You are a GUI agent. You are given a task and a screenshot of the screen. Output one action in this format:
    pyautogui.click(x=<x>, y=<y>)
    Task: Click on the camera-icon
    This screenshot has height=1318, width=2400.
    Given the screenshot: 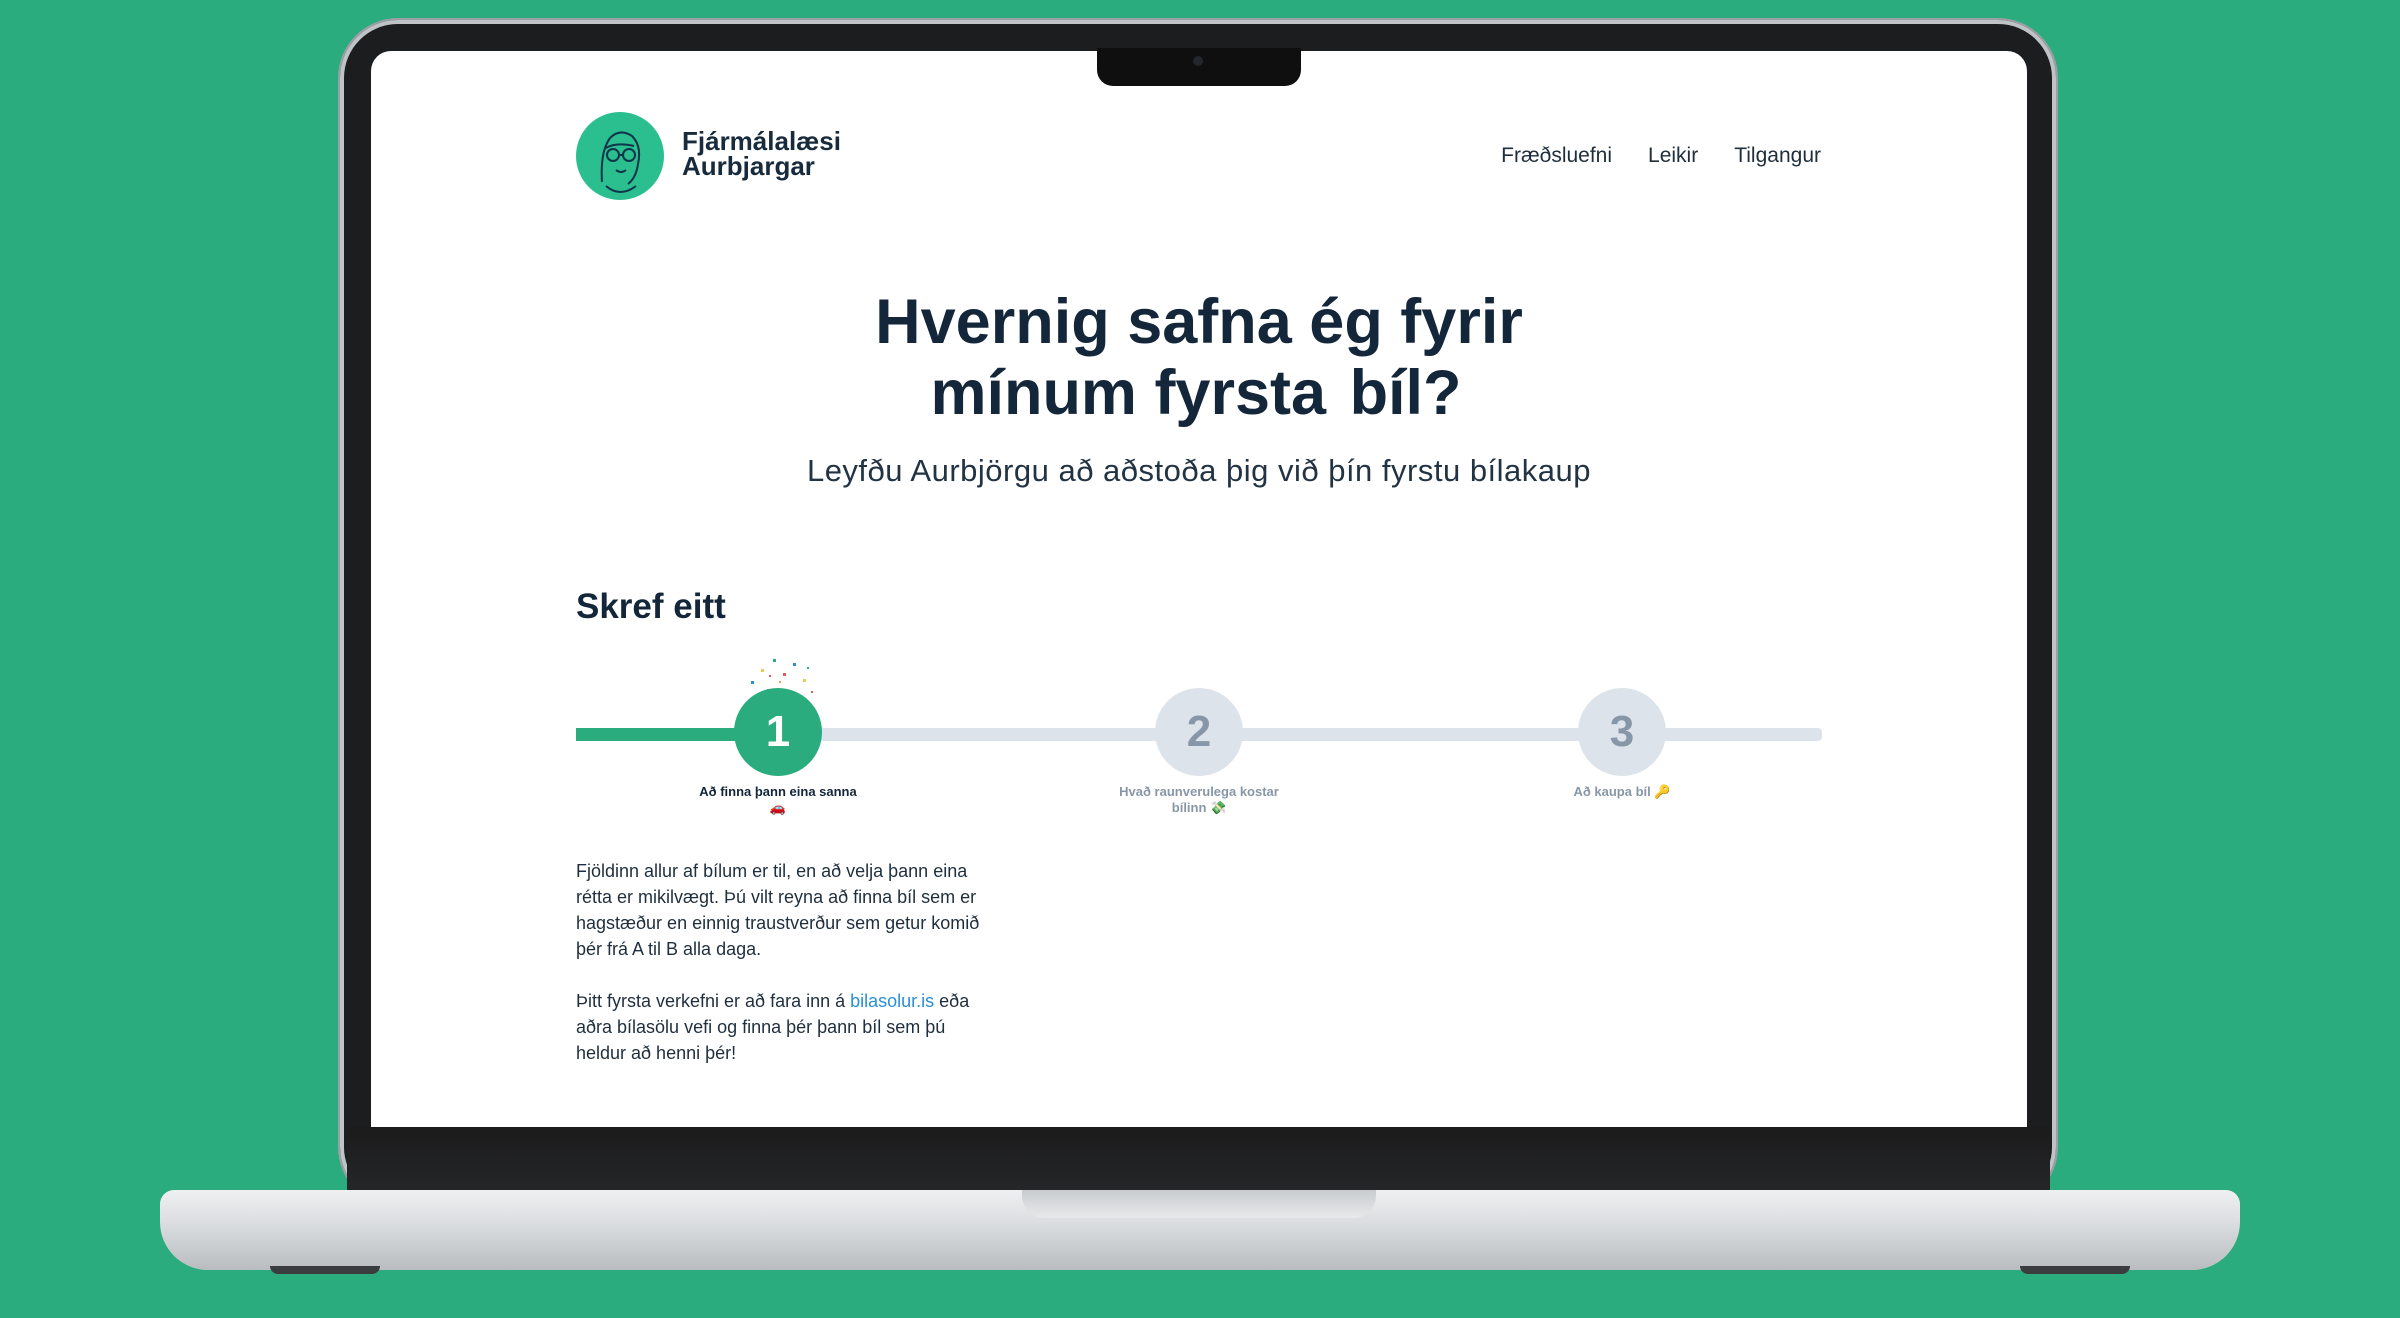 What is the action you would take?
    pyautogui.click(x=1198, y=61)
    